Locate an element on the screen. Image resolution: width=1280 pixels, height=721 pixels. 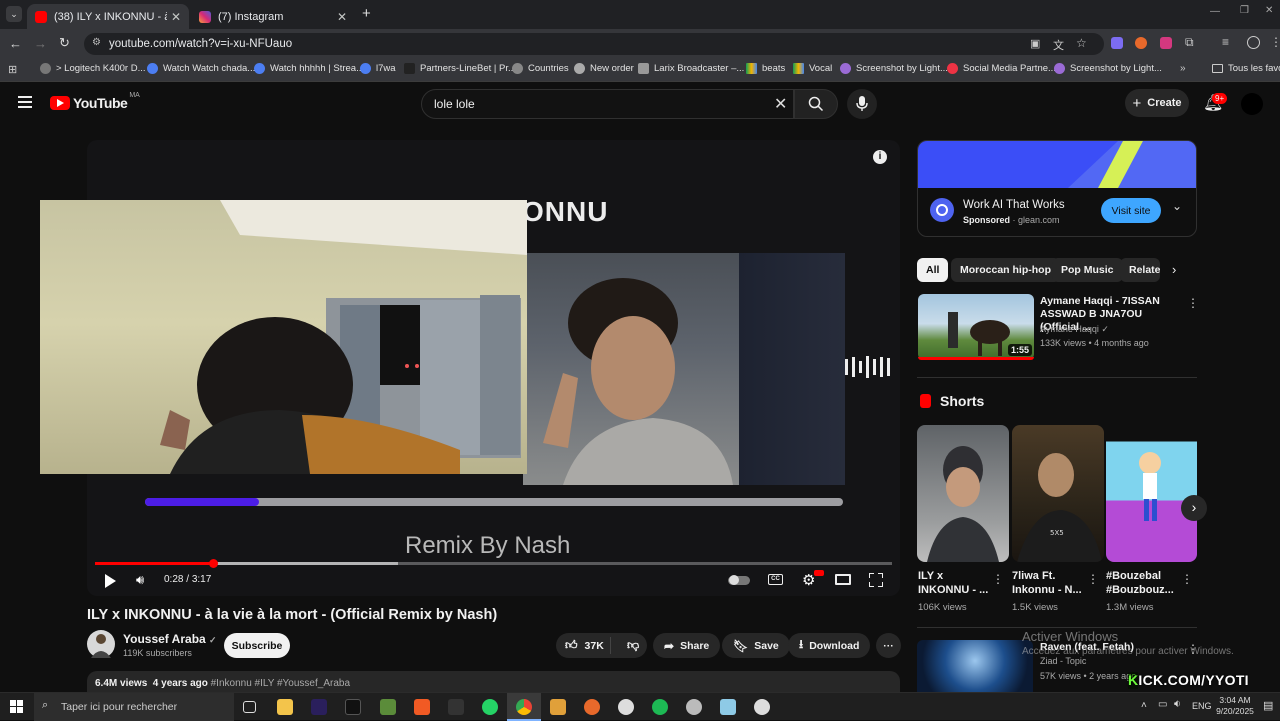
language-indicator: ENG is located at coordinates (1202, 706).